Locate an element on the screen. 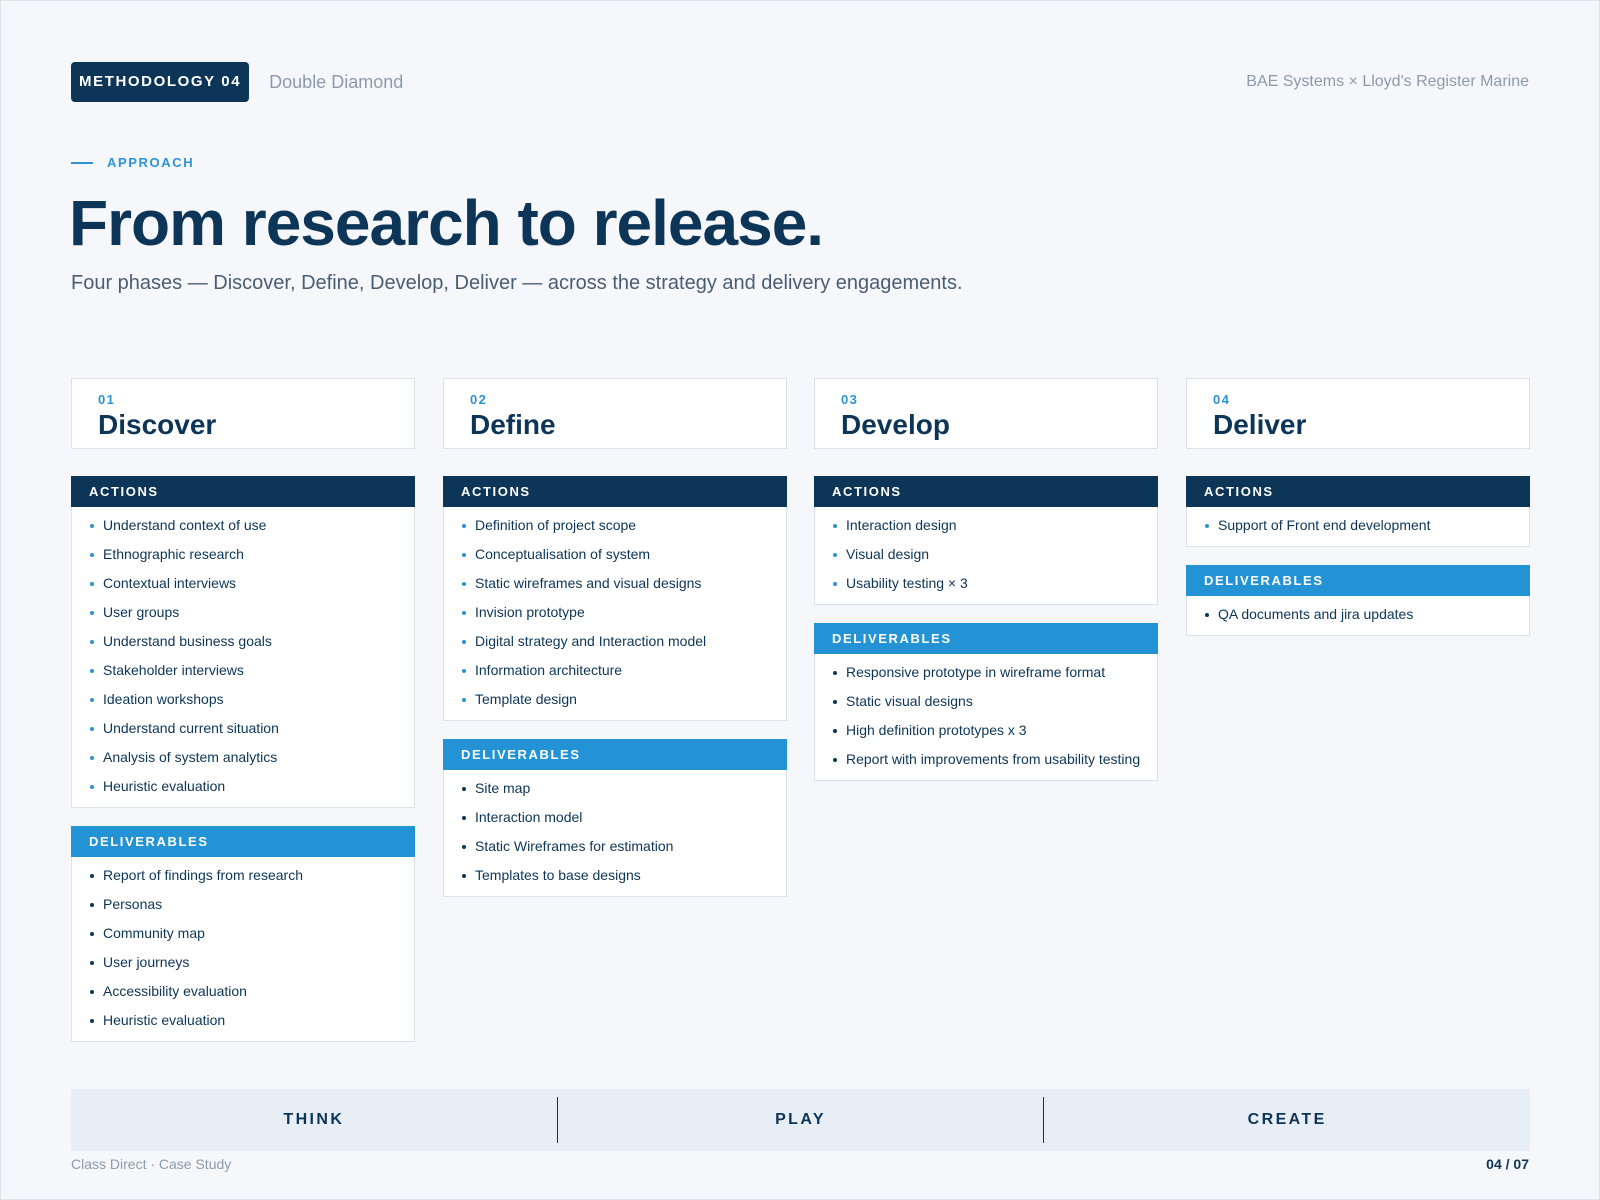 The width and height of the screenshot is (1600, 1200). actions-section: ACTIONS Support of Front end development is located at coordinates (1358, 511).